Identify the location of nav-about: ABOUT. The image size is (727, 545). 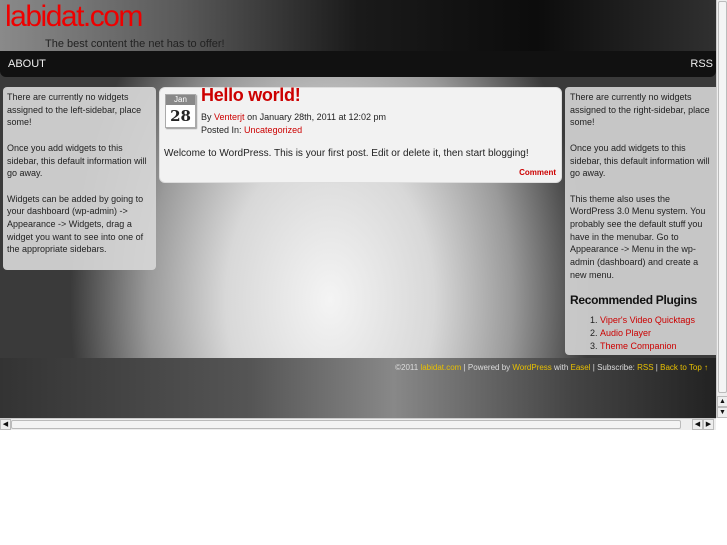
(27, 64).